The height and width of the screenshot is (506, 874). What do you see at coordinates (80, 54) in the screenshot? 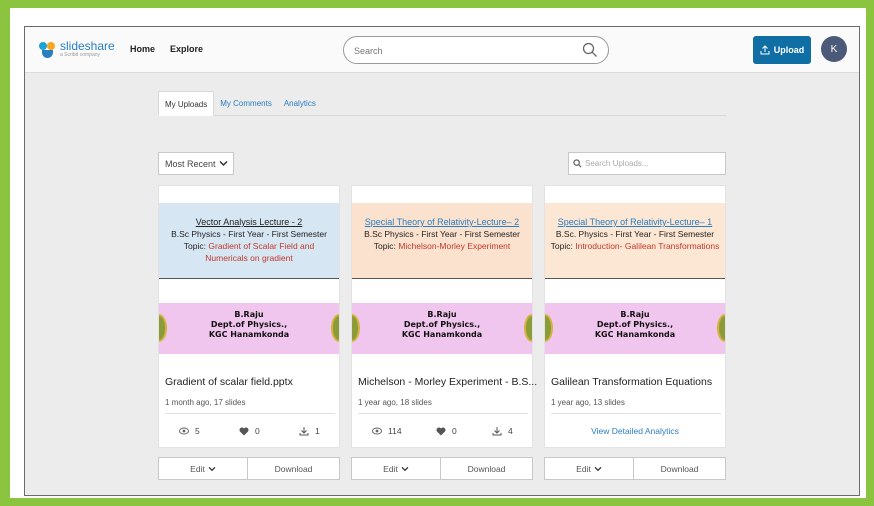
I see `brand-tagline: a Scribd company` at bounding box center [80, 54].